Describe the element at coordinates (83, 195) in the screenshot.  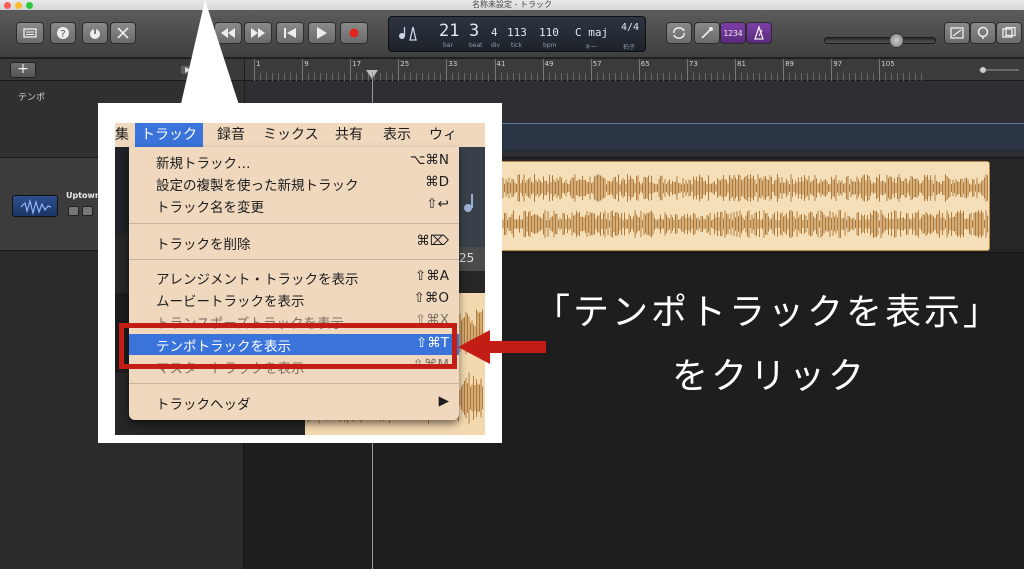
I see `track-name: Uptown` at that location.